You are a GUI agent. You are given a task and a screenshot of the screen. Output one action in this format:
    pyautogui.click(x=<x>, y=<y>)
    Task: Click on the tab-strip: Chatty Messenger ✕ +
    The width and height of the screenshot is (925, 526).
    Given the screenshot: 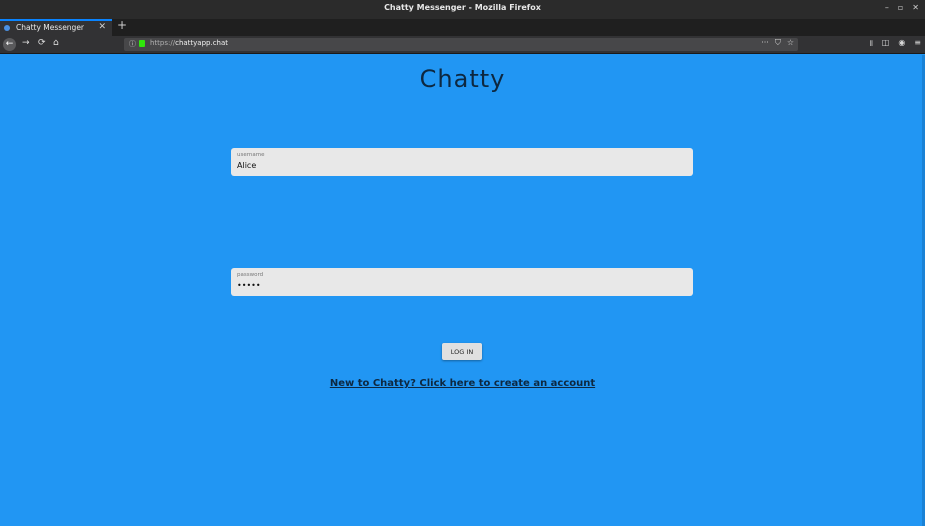 What is the action you would take?
    pyautogui.click(x=462, y=27)
    